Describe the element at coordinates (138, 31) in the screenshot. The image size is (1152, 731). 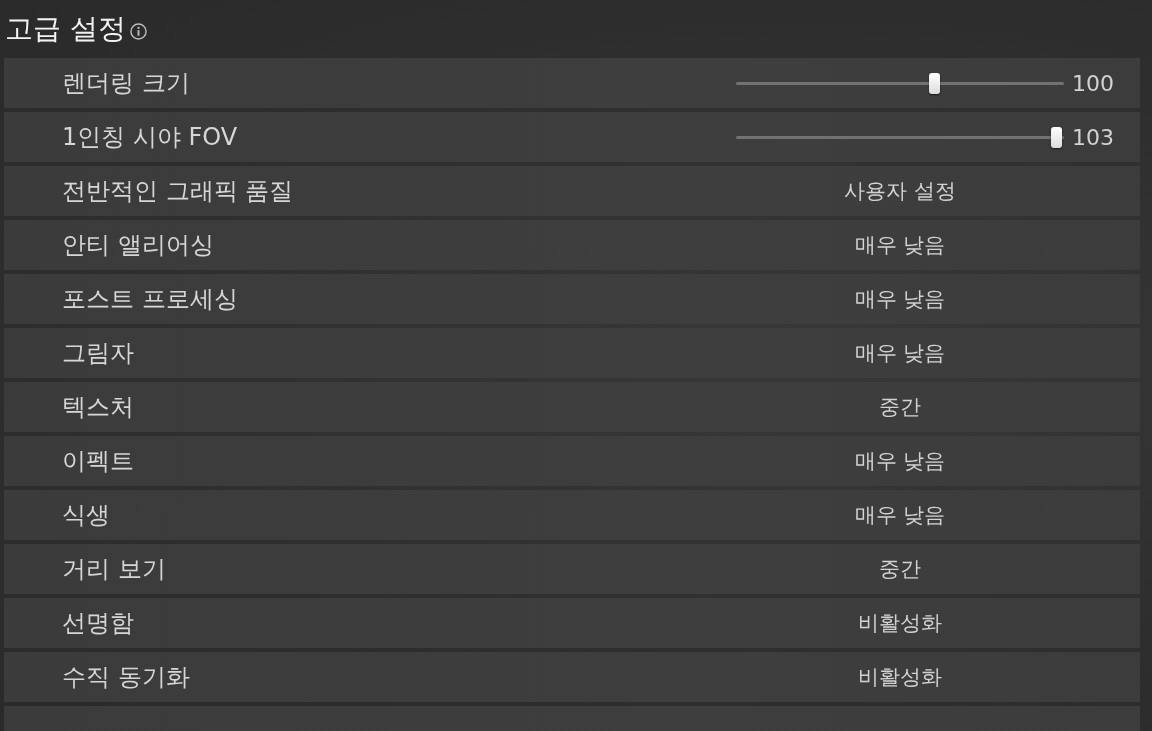
I see `info-icon` at that location.